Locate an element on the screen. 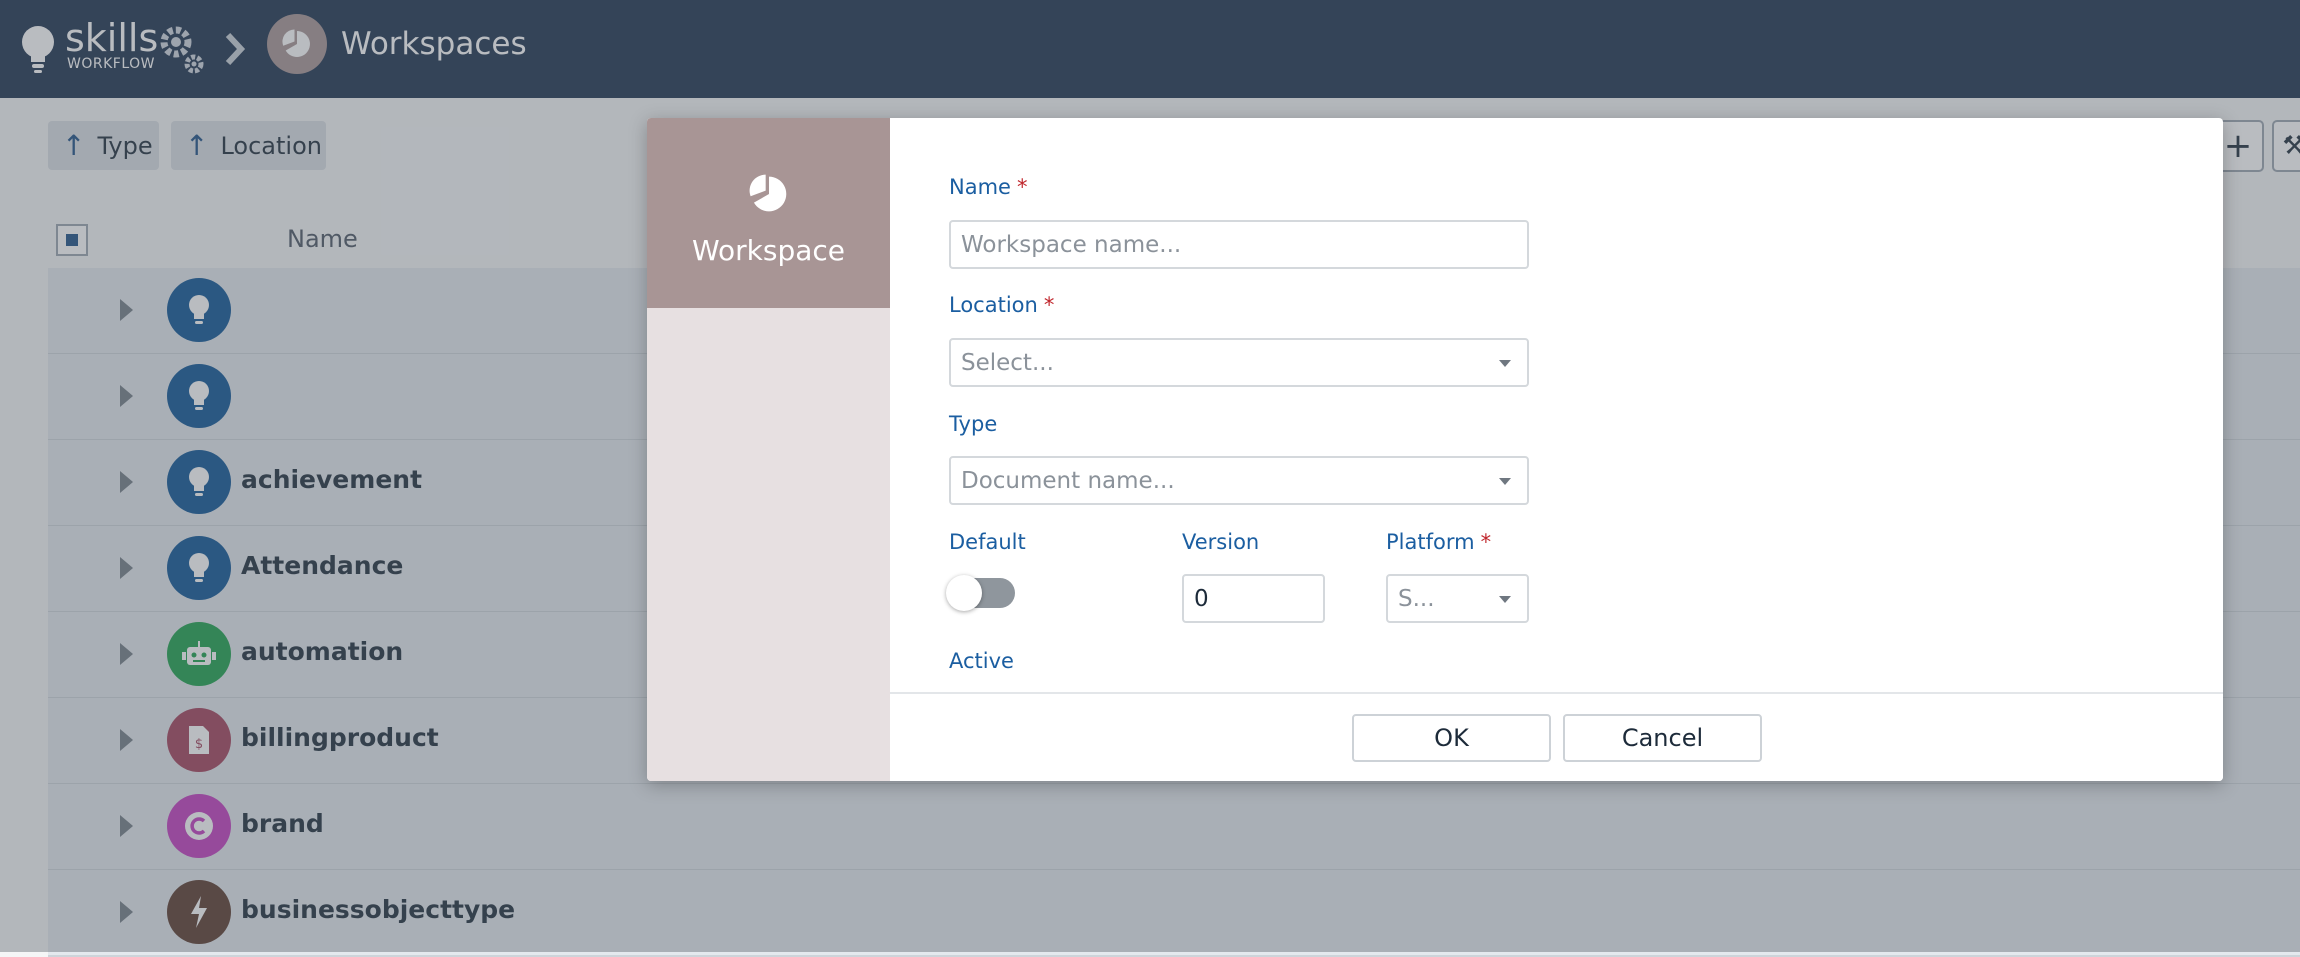 The width and height of the screenshot is (2300, 957). ok-button: OK is located at coordinates (1451, 738).